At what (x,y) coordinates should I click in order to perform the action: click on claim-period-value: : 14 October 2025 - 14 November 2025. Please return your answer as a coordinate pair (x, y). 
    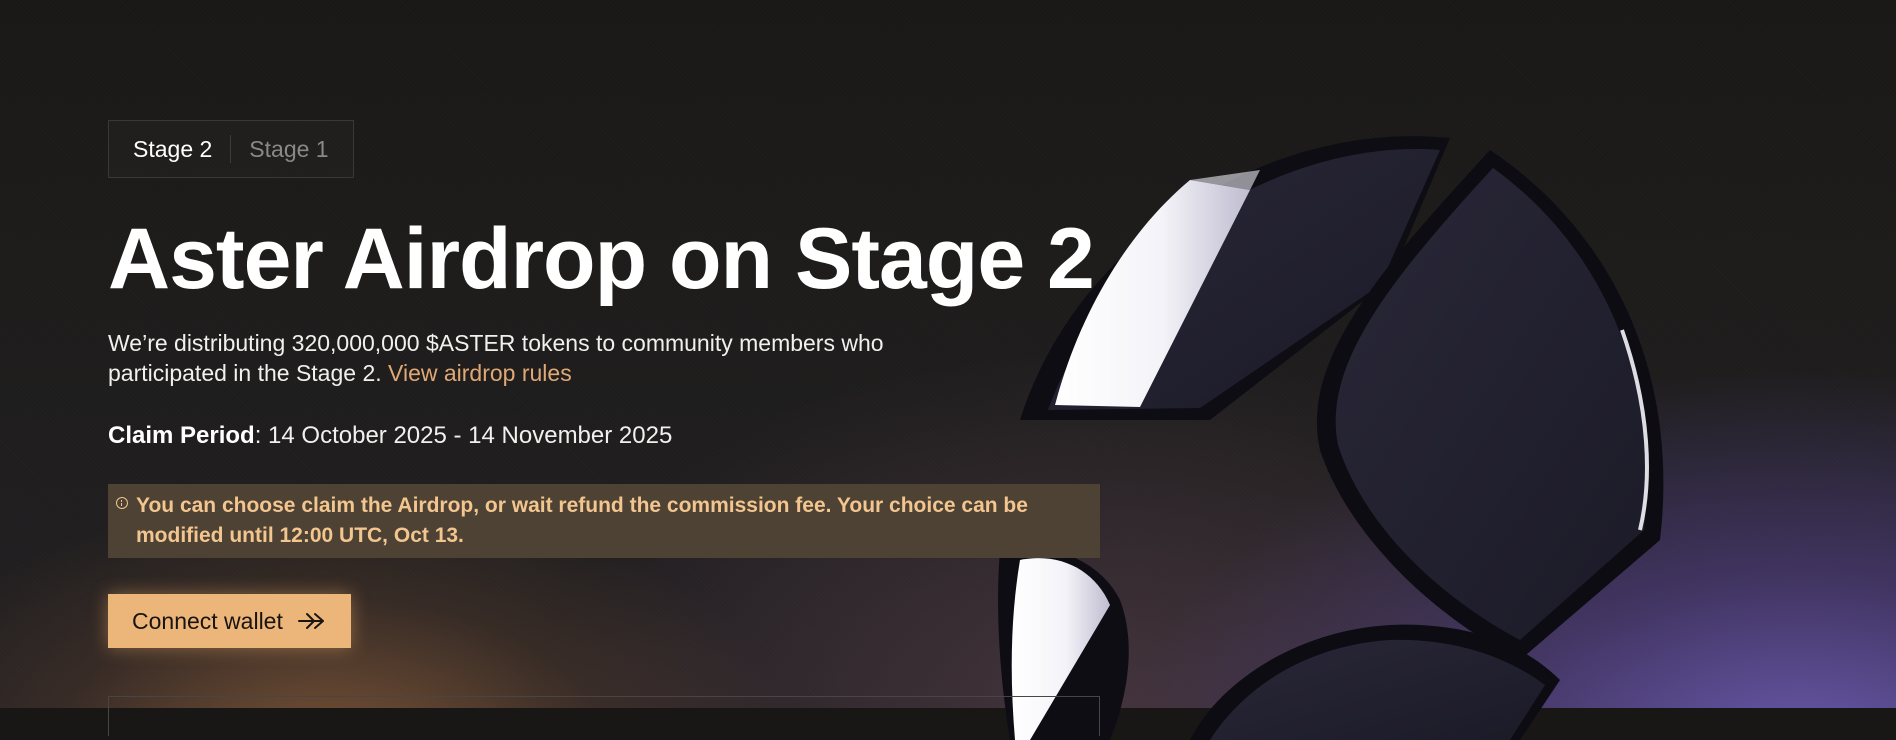
    Looking at the image, I should click on (463, 435).